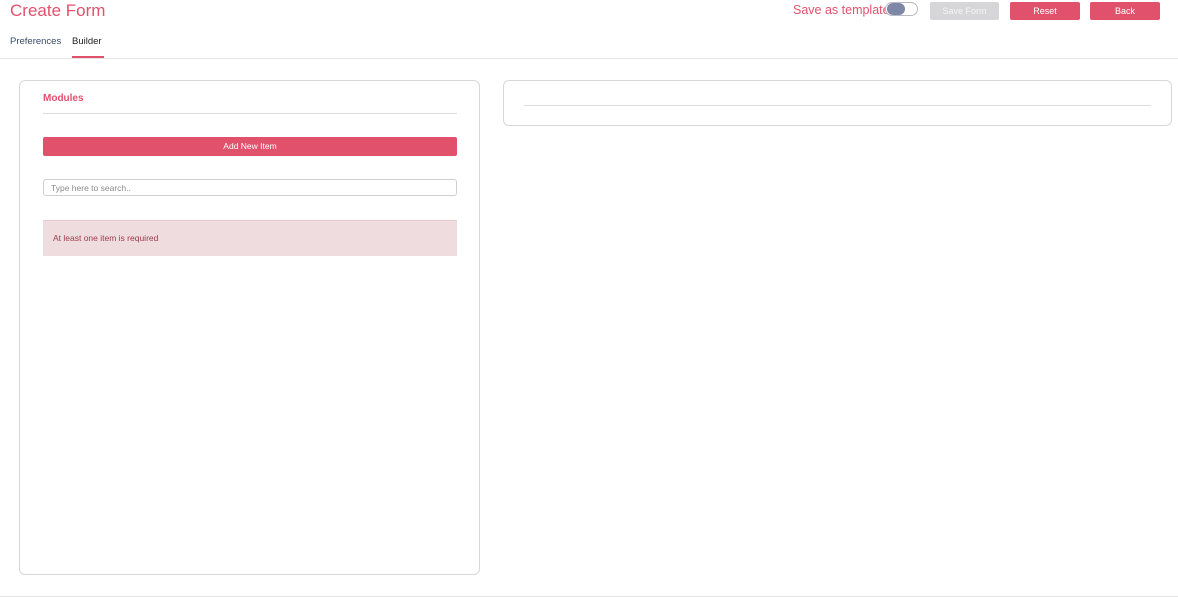 This screenshot has width=1178, height=598. What do you see at coordinates (1125, 11) in the screenshot?
I see `back-button: Back` at bounding box center [1125, 11].